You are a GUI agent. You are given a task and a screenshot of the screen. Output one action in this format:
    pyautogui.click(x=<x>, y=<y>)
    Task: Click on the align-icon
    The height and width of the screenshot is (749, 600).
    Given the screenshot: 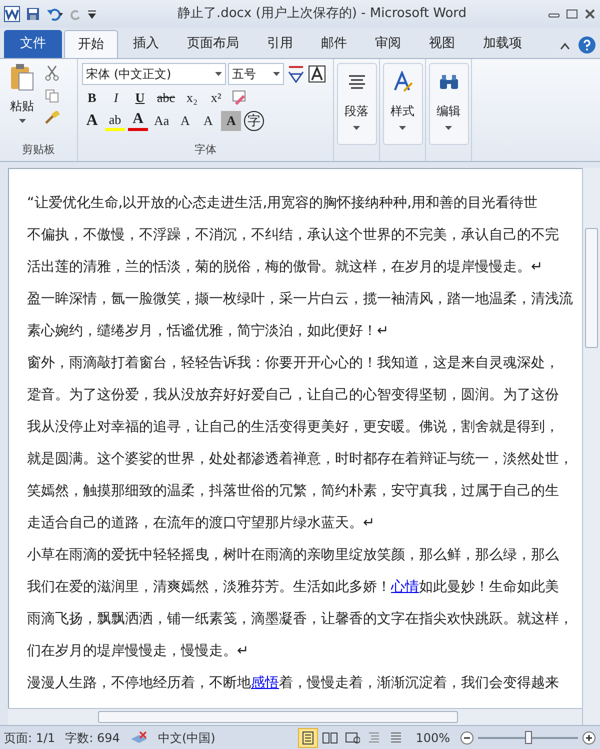 What is the action you would take?
    pyautogui.click(x=357, y=82)
    